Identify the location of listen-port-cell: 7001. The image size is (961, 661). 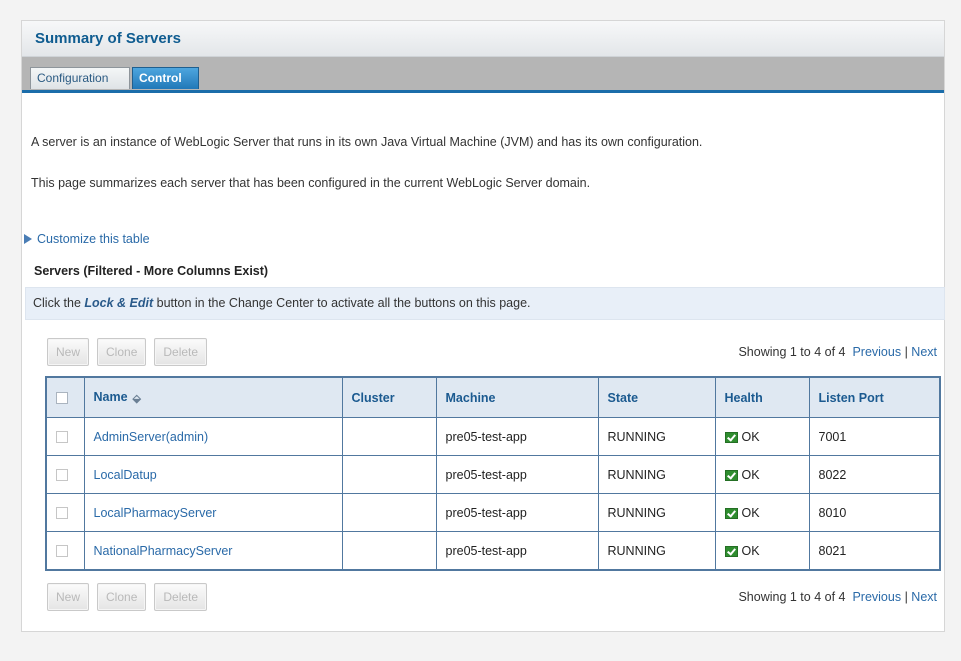
(874, 436).